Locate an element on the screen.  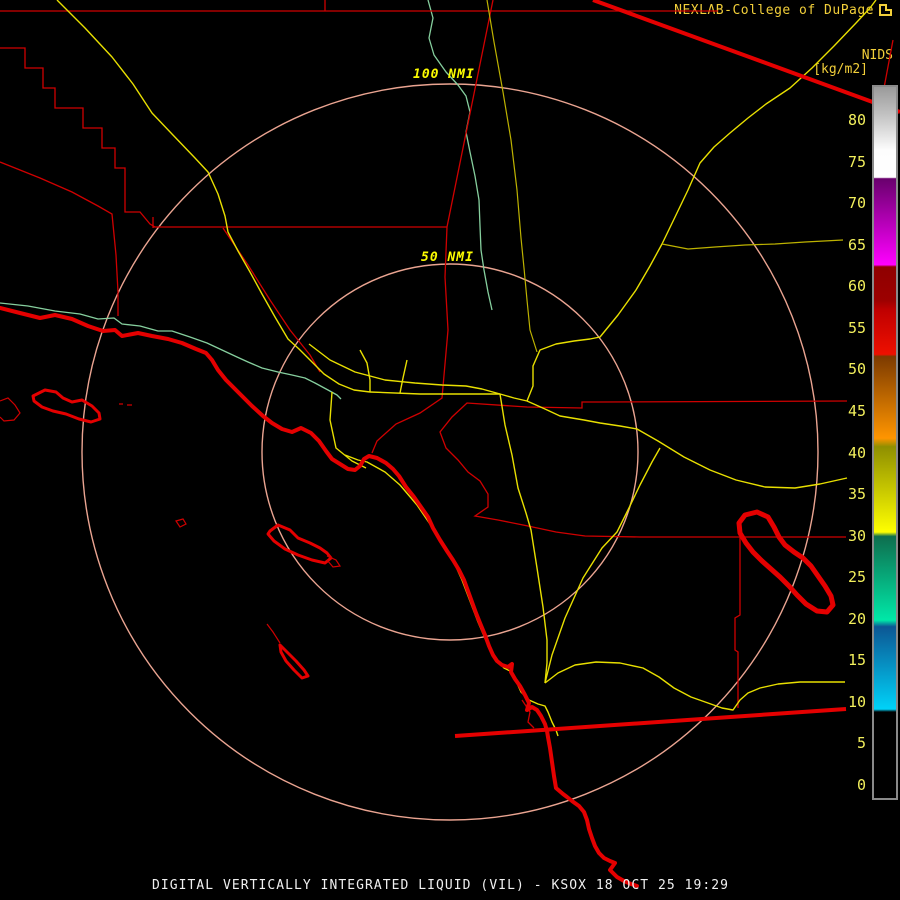
colorbar-tick-65: 65 is located at coordinates (856, 244).